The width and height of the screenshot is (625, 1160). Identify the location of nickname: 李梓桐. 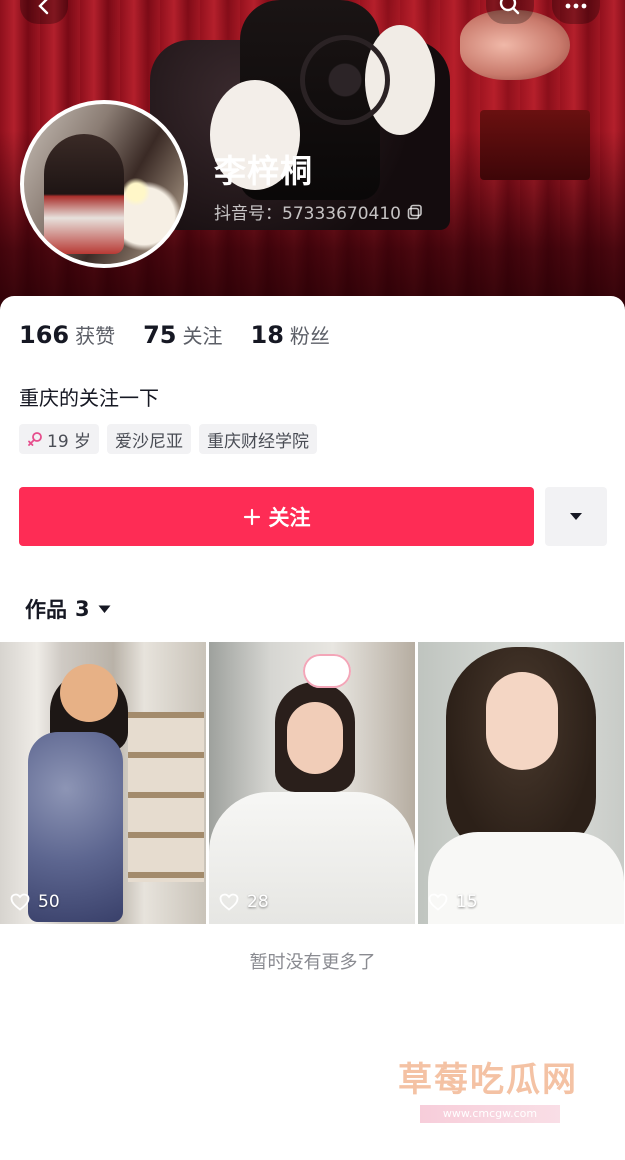
(264, 171).